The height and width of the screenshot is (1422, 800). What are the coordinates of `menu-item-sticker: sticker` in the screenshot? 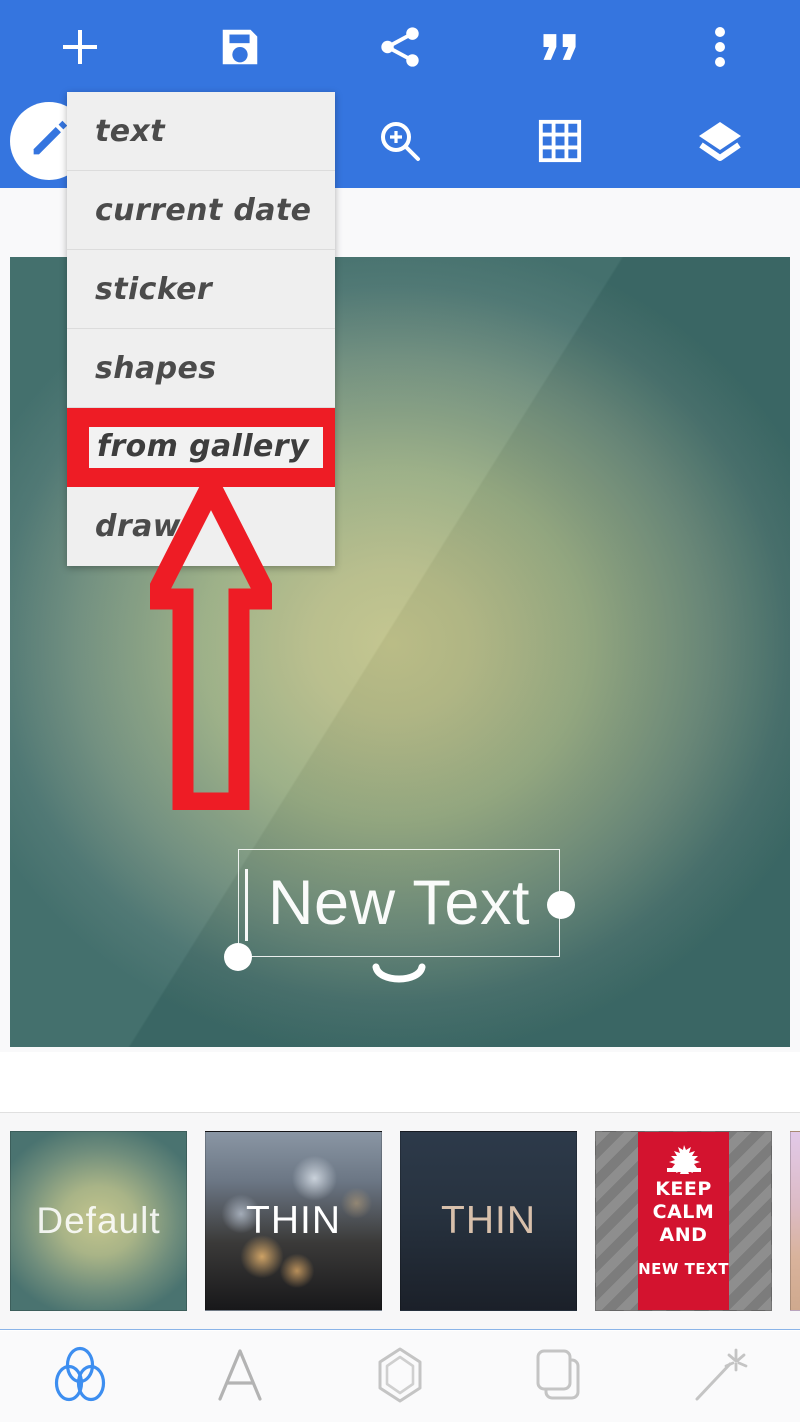 It's located at (201, 289).